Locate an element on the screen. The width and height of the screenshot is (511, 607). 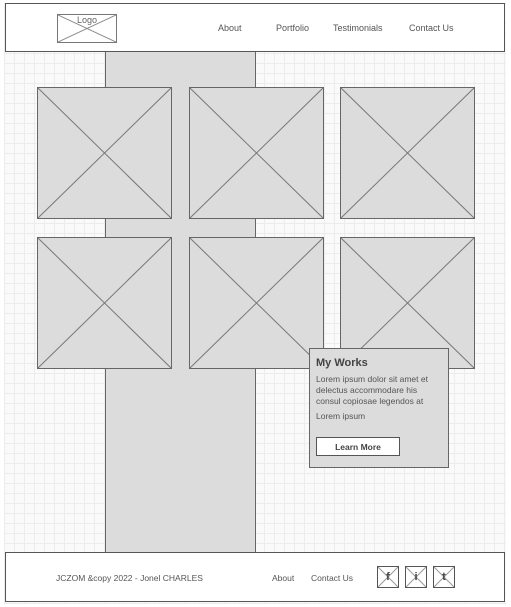
instagram-icon: i is located at coordinates (416, 577).